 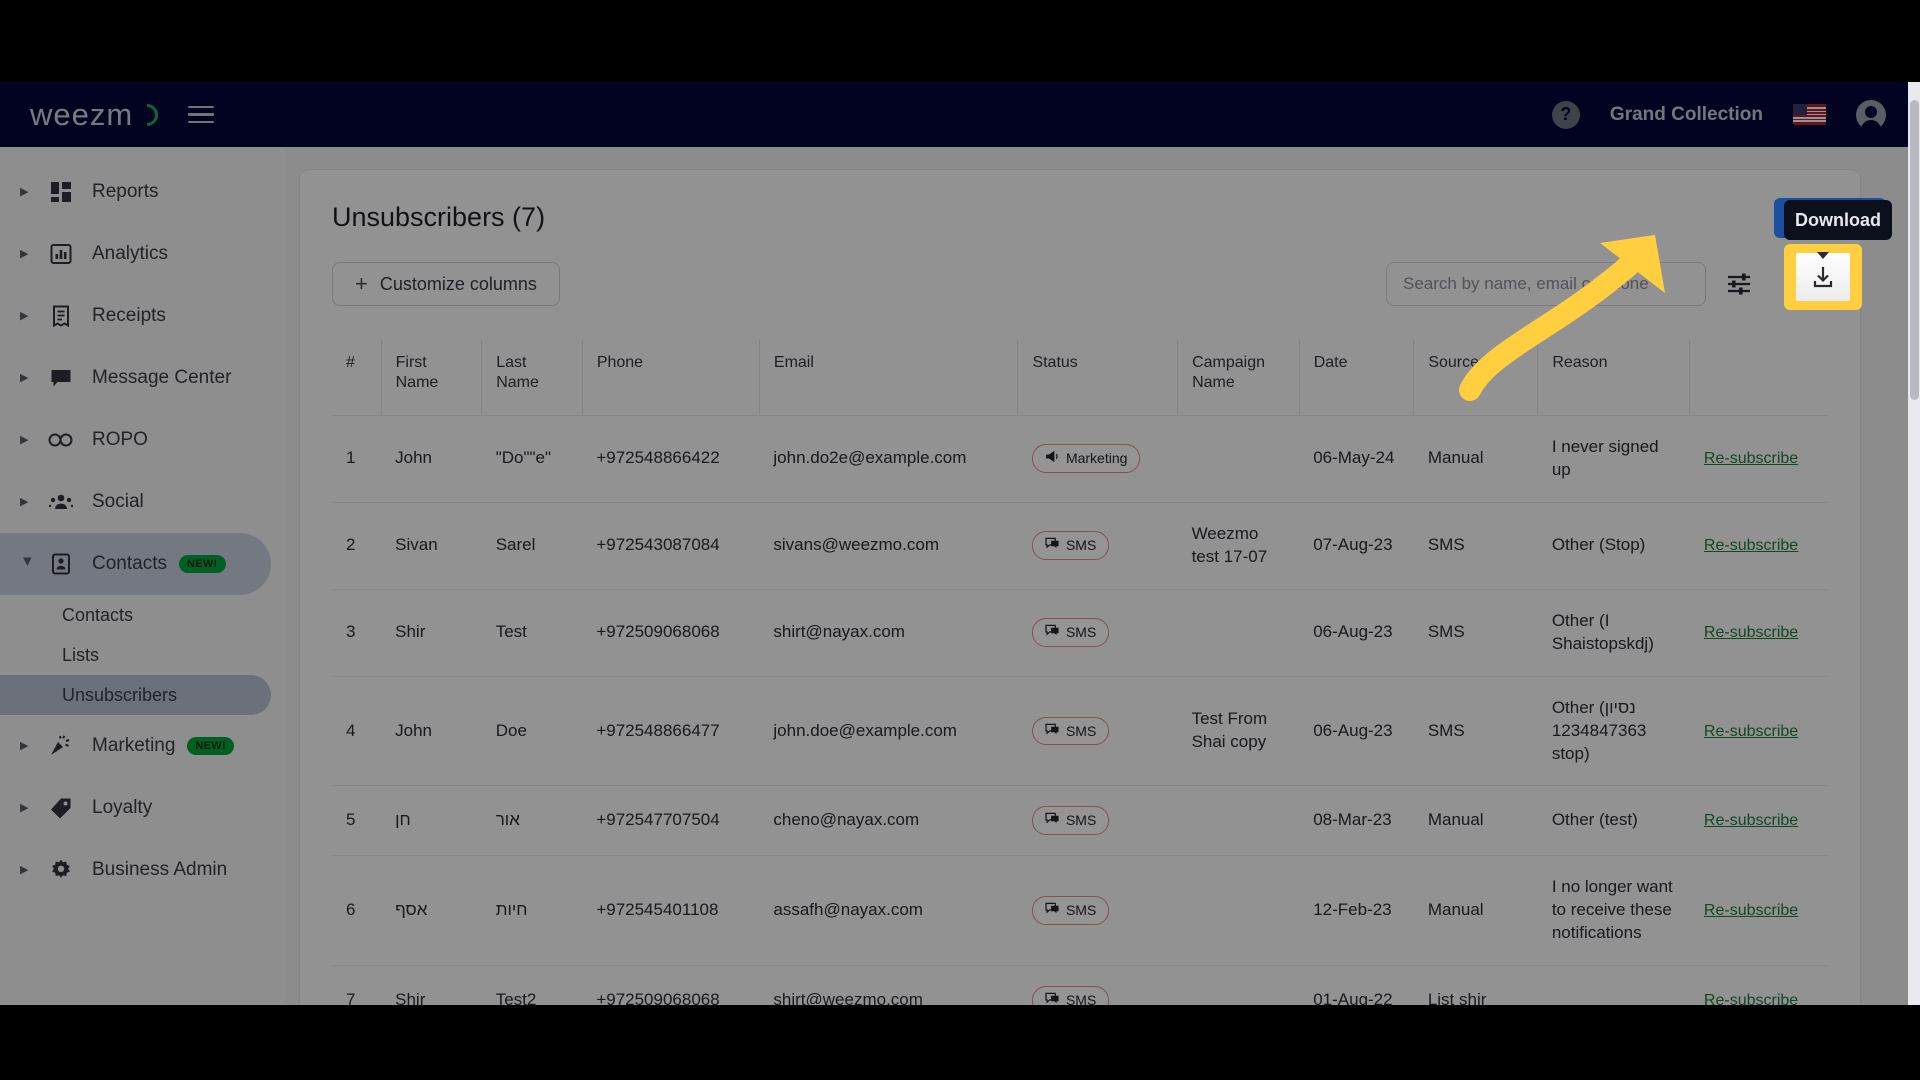 I want to click on sidebar-item-message-center: ▶ Message Center, so click(x=135, y=378).